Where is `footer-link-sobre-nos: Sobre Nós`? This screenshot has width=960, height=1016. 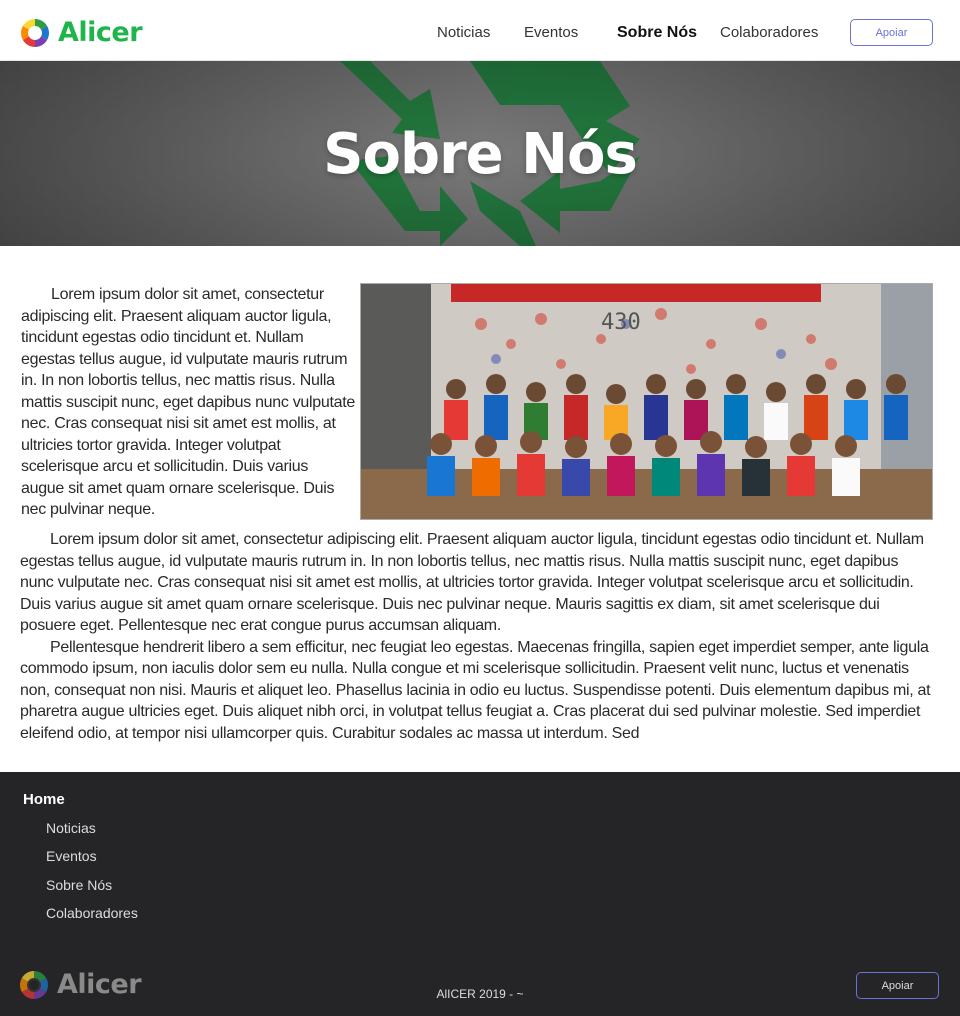
footer-link-sobre-nos: Sobre Nós is located at coordinates (79, 885).